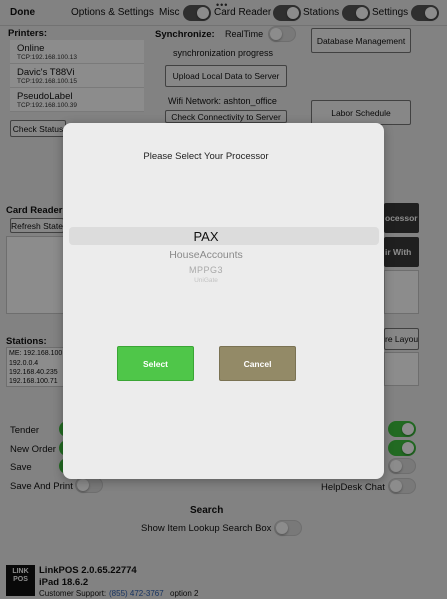  What do you see at coordinates (206, 236) in the screenshot?
I see `picker-option: PAX` at bounding box center [206, 236].